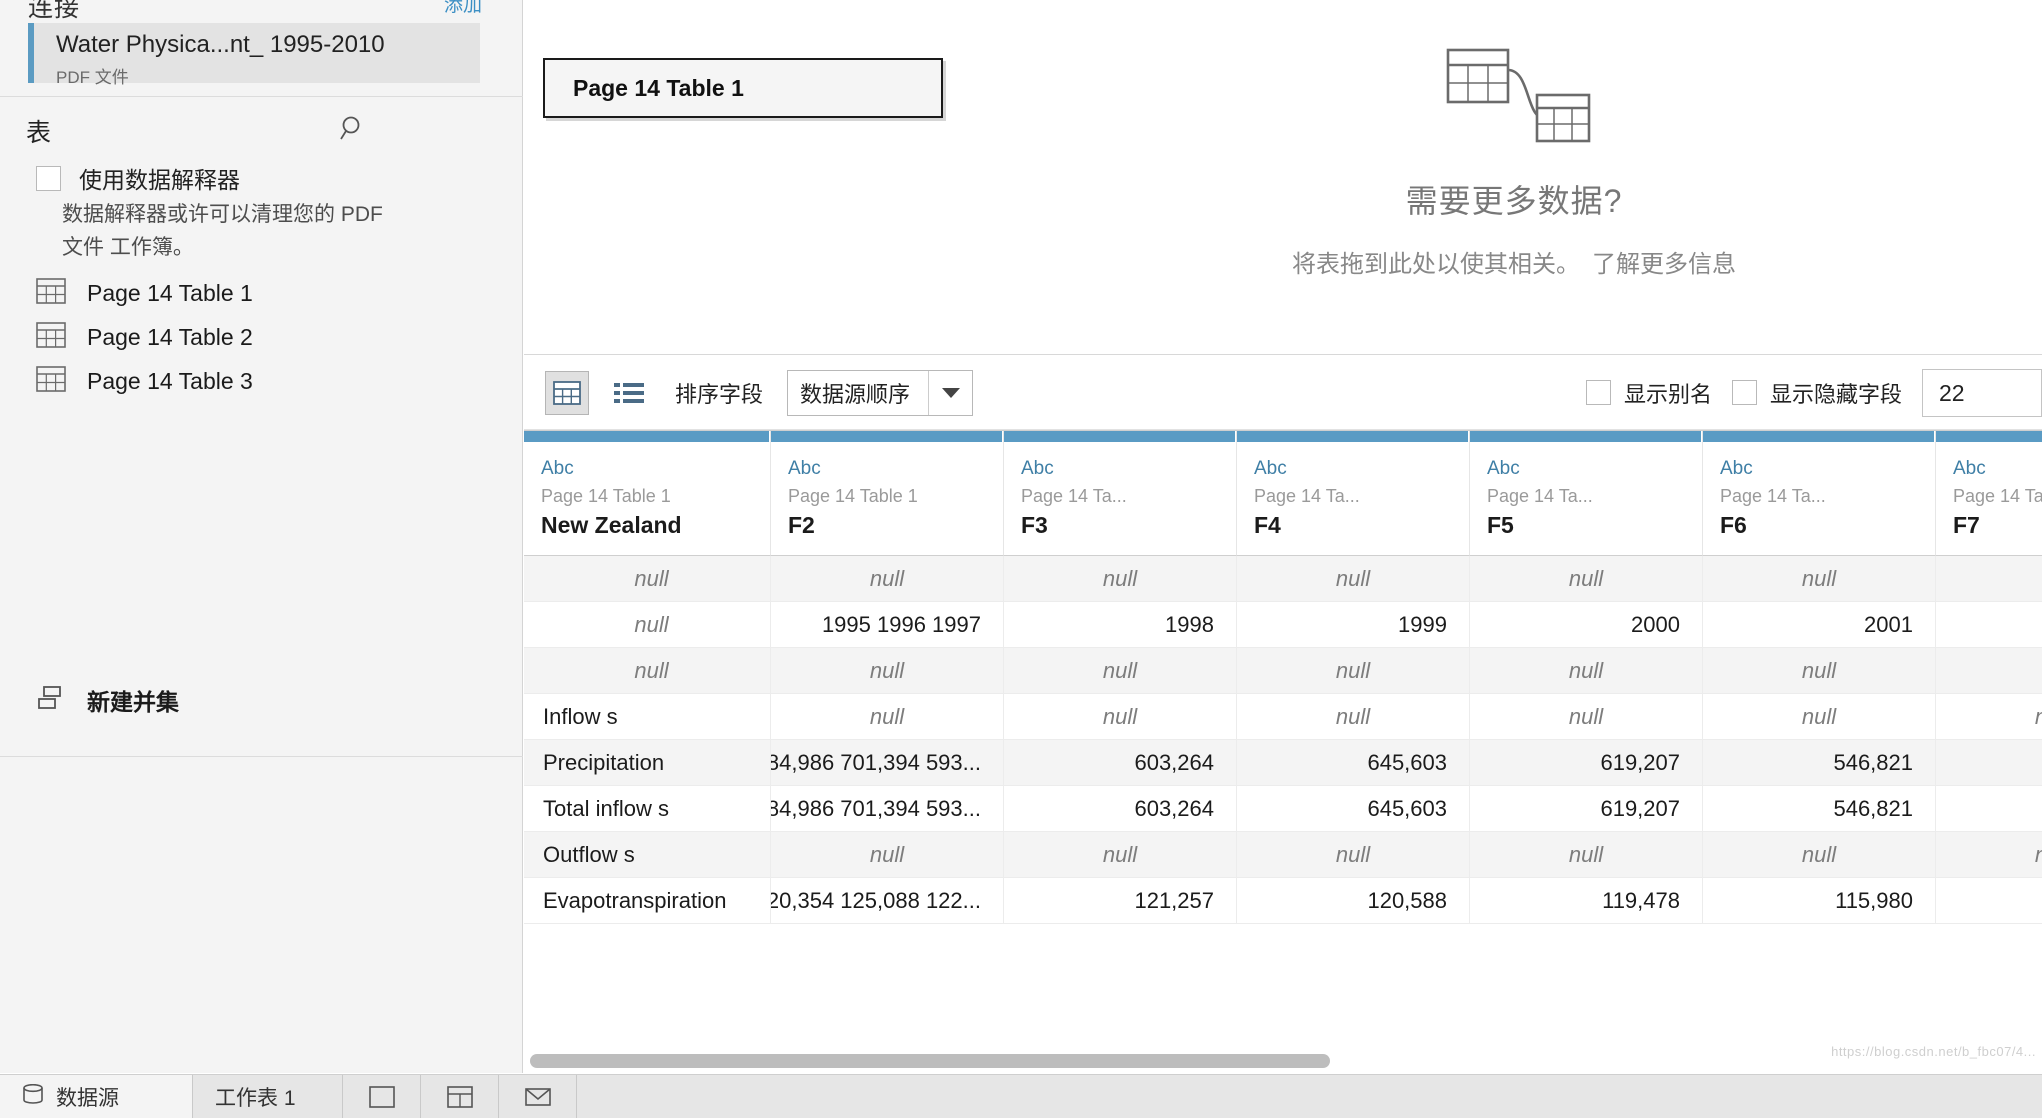  I want to click on new-dashboard-icon, so click(460, 1096).